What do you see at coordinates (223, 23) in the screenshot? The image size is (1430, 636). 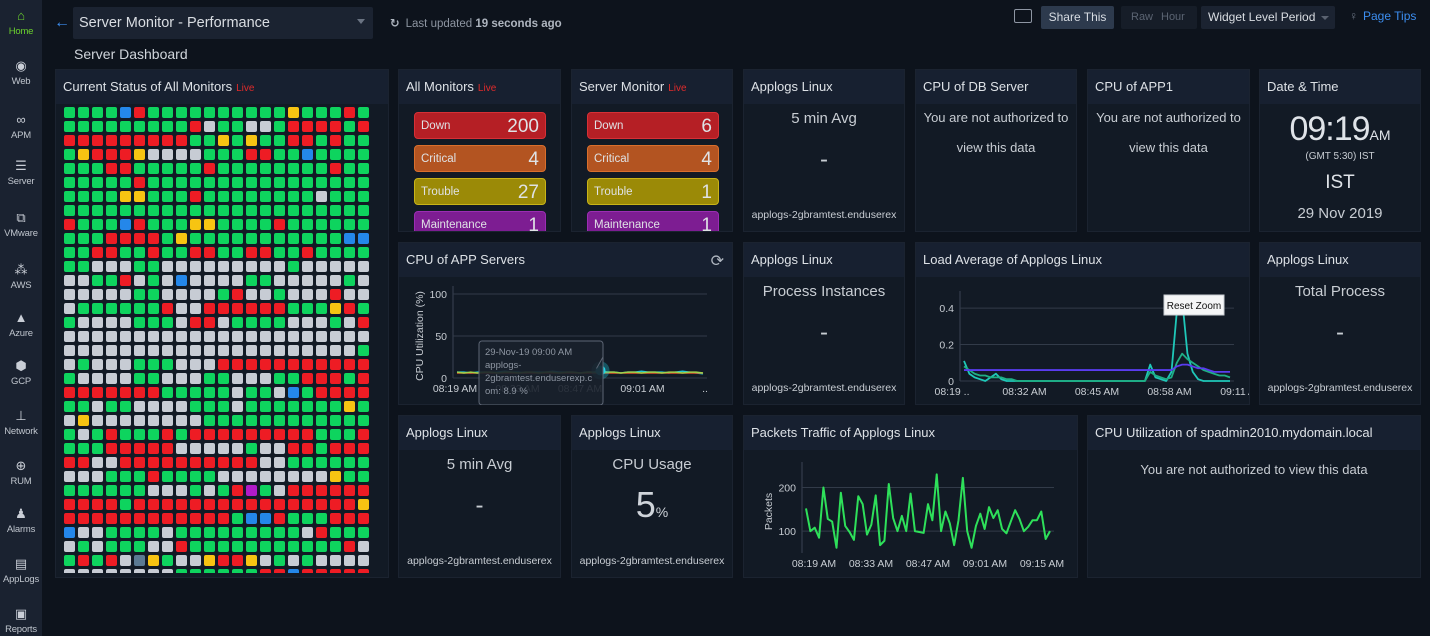 I see `dashboard-select: Server Monitor - Performance` at bounding box center [223, 23].